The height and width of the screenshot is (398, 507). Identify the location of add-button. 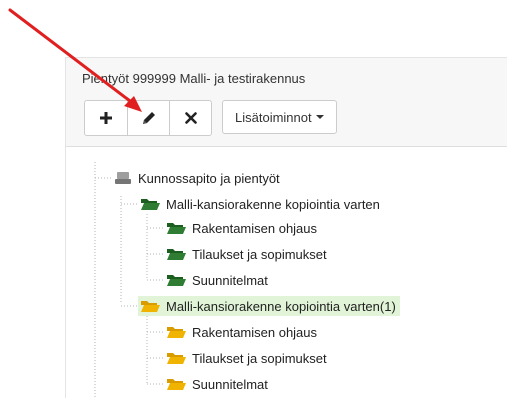
(106, 118).